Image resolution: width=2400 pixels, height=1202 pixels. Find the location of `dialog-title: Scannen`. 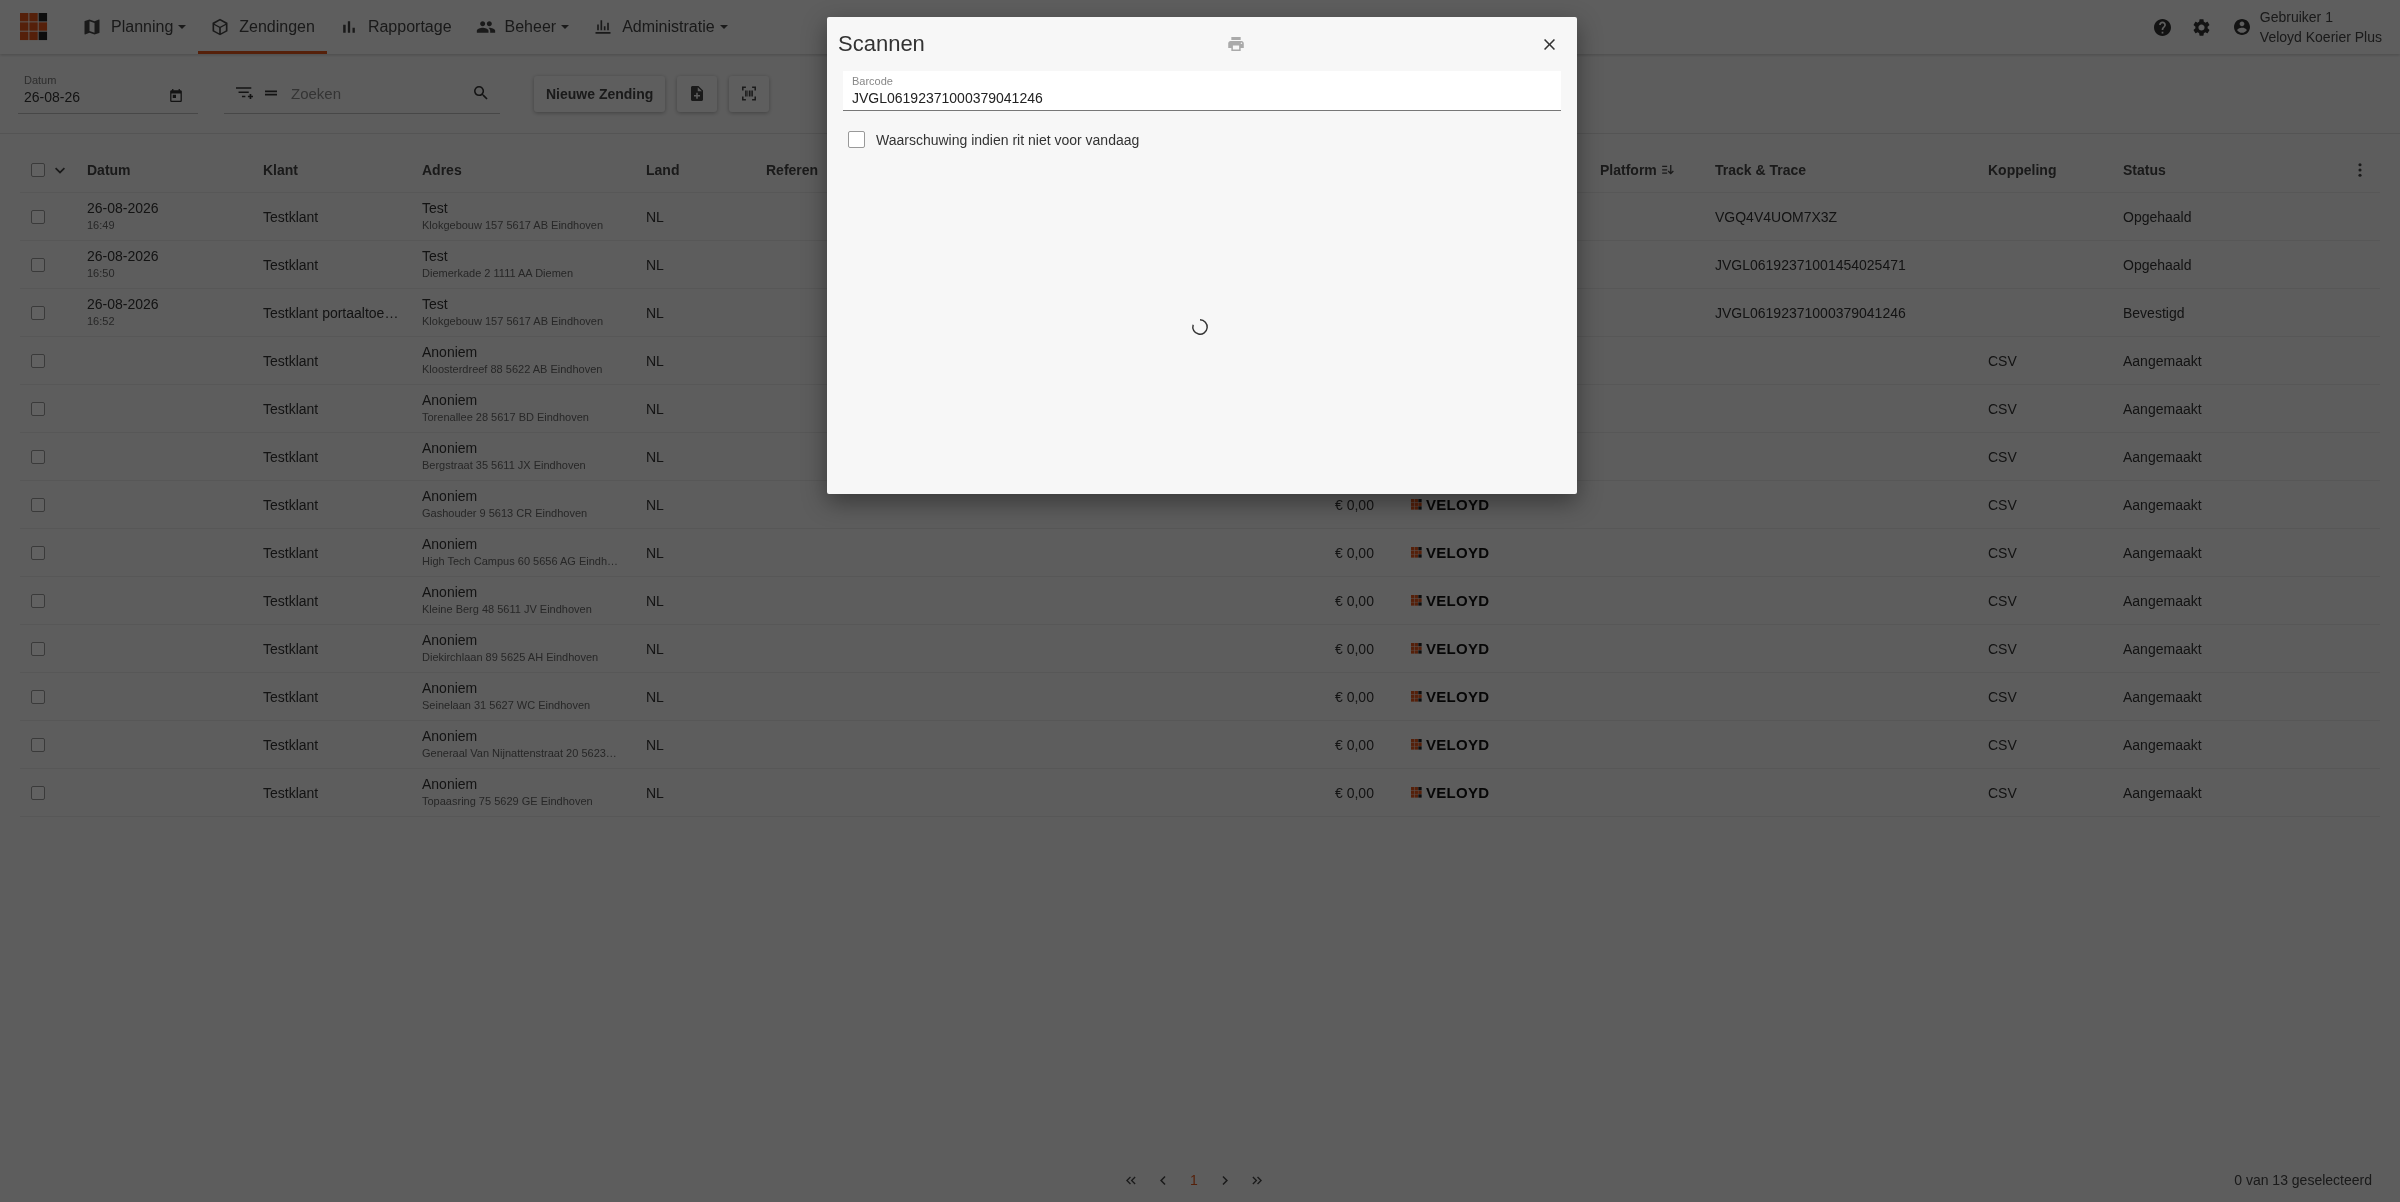

dialog-title: Scannen is located at coordinates (881, 44).